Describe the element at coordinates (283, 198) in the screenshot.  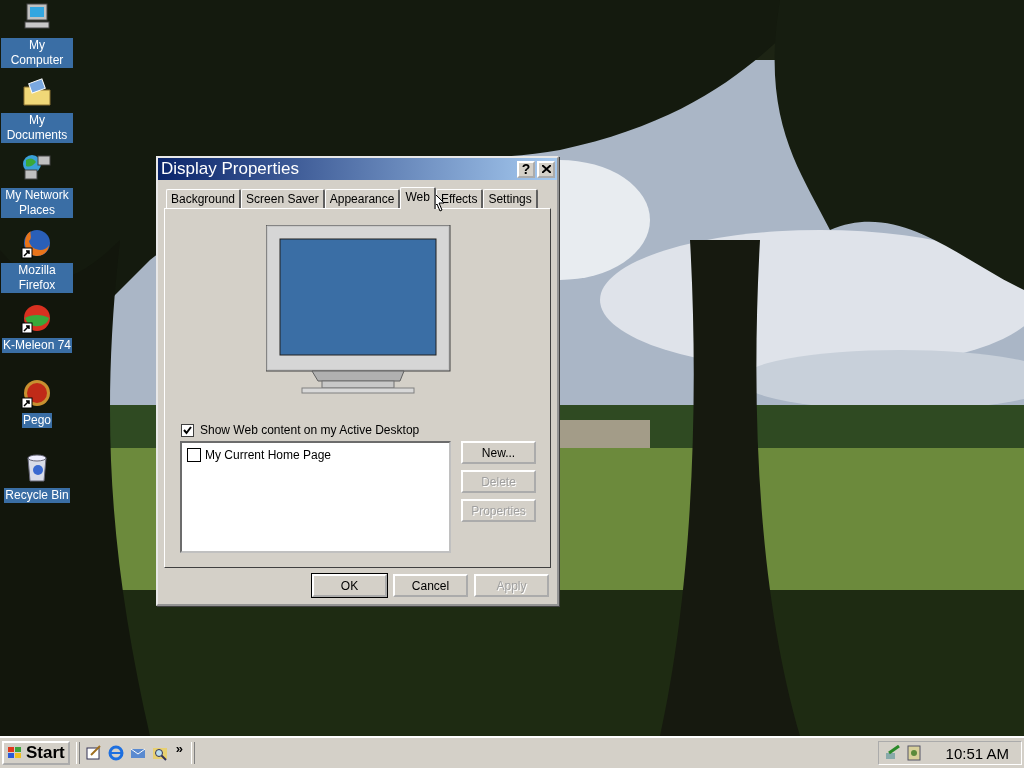
I see `tab: Screen Saver` at that location.